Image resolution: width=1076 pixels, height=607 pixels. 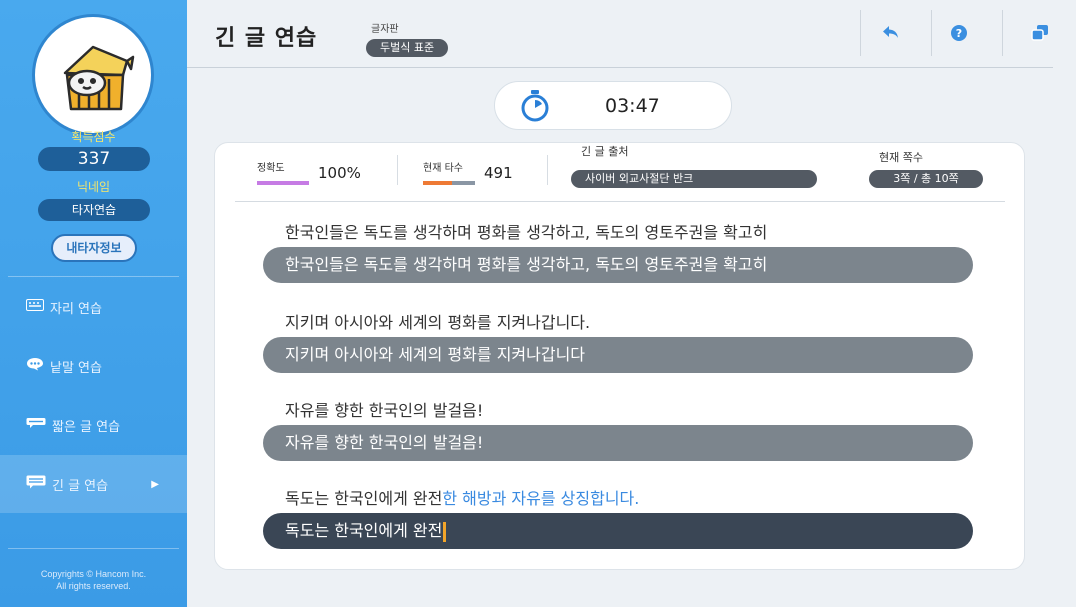 I want to click on copyright-line: All rights reserved., so click(x=93, y=586).